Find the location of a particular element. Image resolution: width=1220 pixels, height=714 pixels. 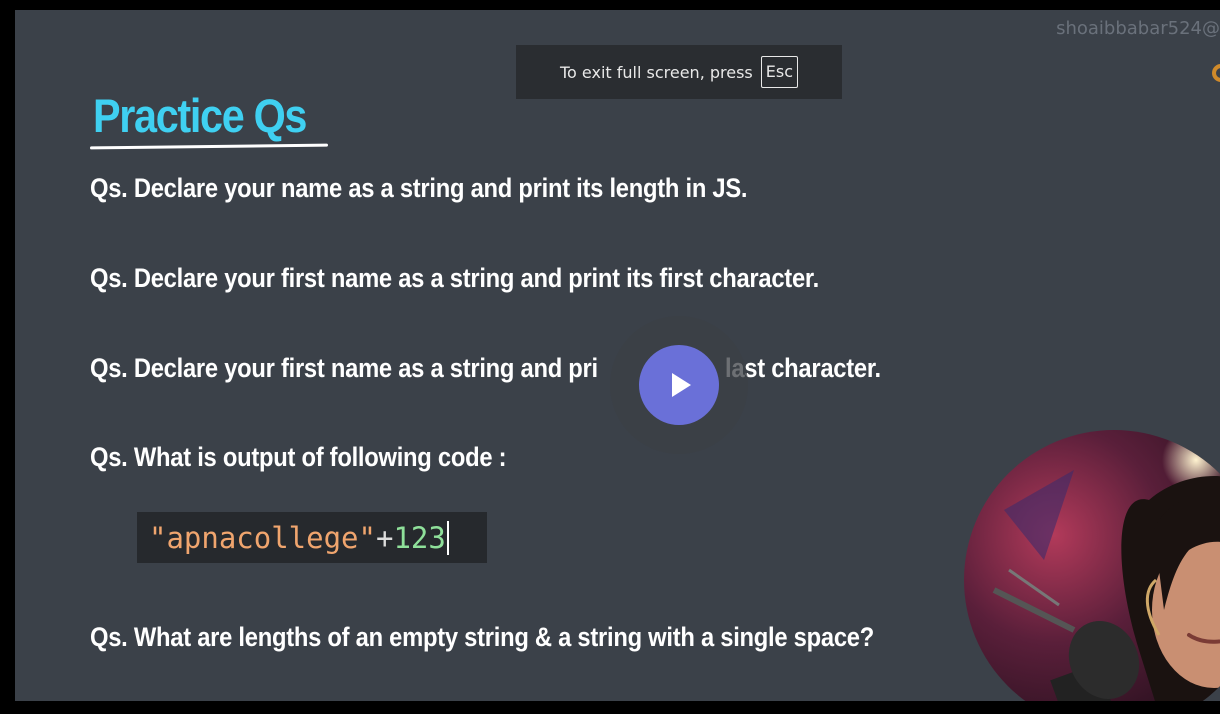

question-3-end: last character. is located at coordinates (803, 368).